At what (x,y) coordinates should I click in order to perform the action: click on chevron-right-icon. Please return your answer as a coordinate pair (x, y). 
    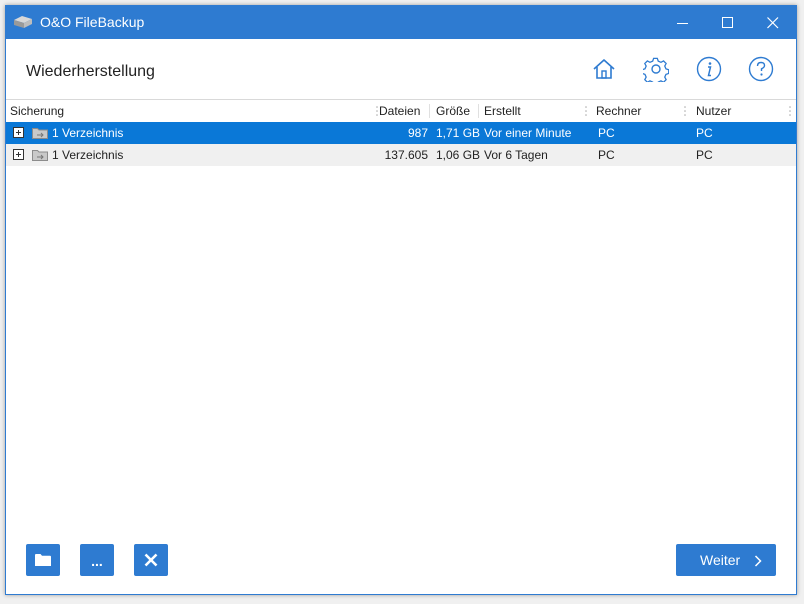
    Looking at the image, I should click on (758, 561).